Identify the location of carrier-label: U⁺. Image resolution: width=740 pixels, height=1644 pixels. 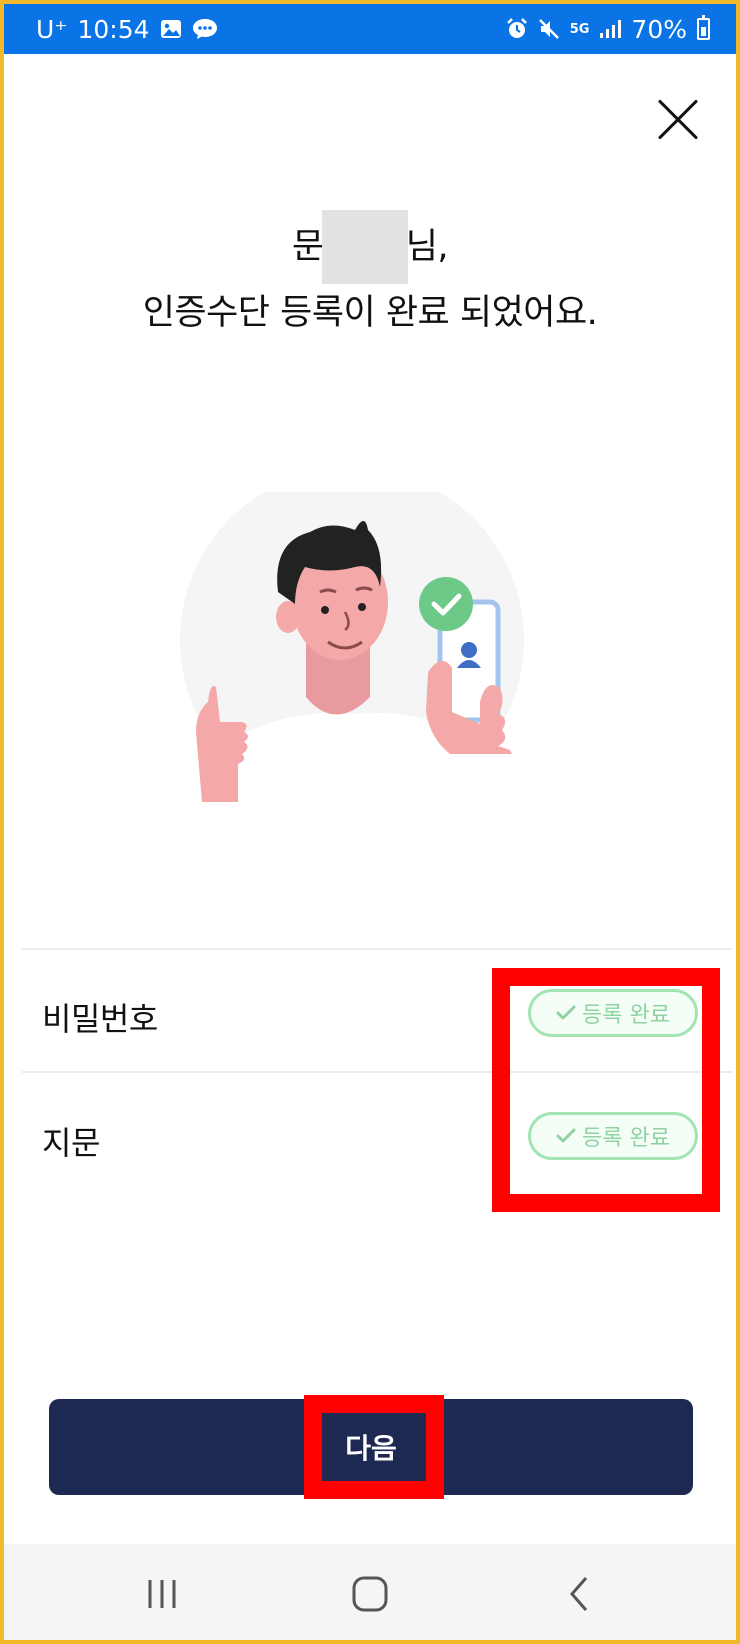
(52, 29).